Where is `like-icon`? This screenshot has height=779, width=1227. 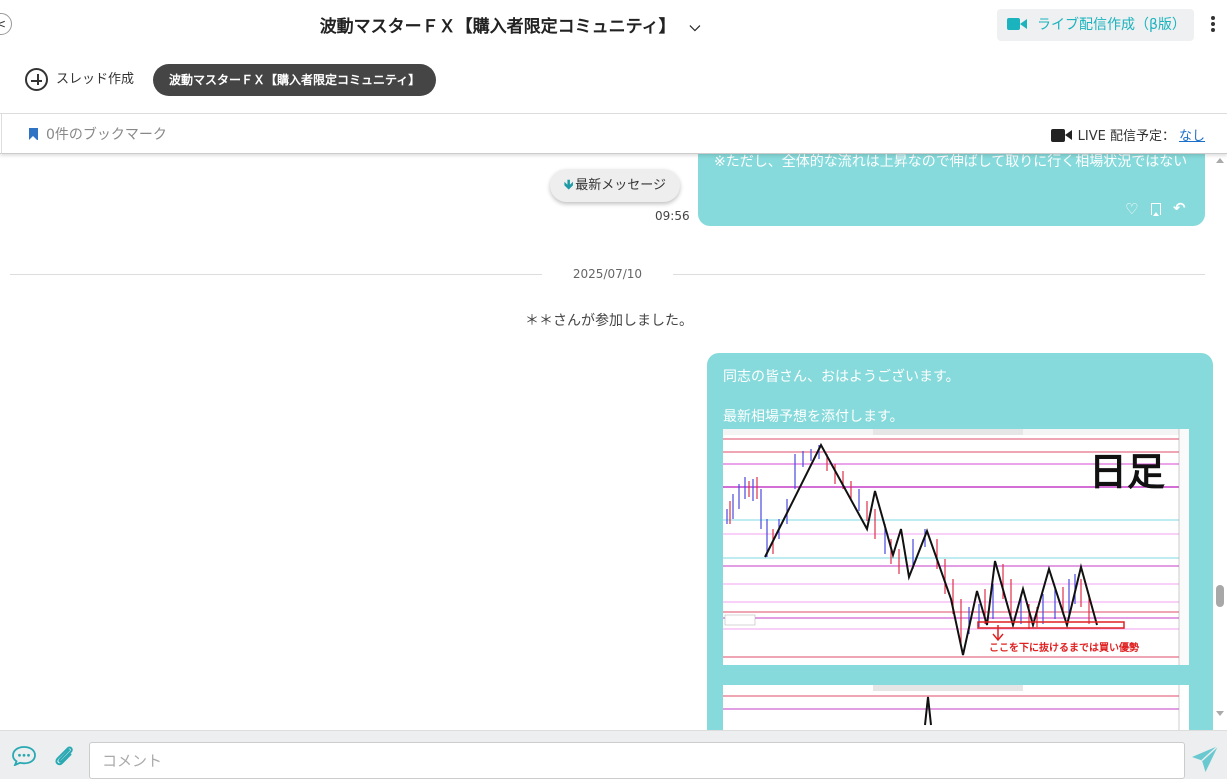
like-icon is located at coordinates (1132, 209).